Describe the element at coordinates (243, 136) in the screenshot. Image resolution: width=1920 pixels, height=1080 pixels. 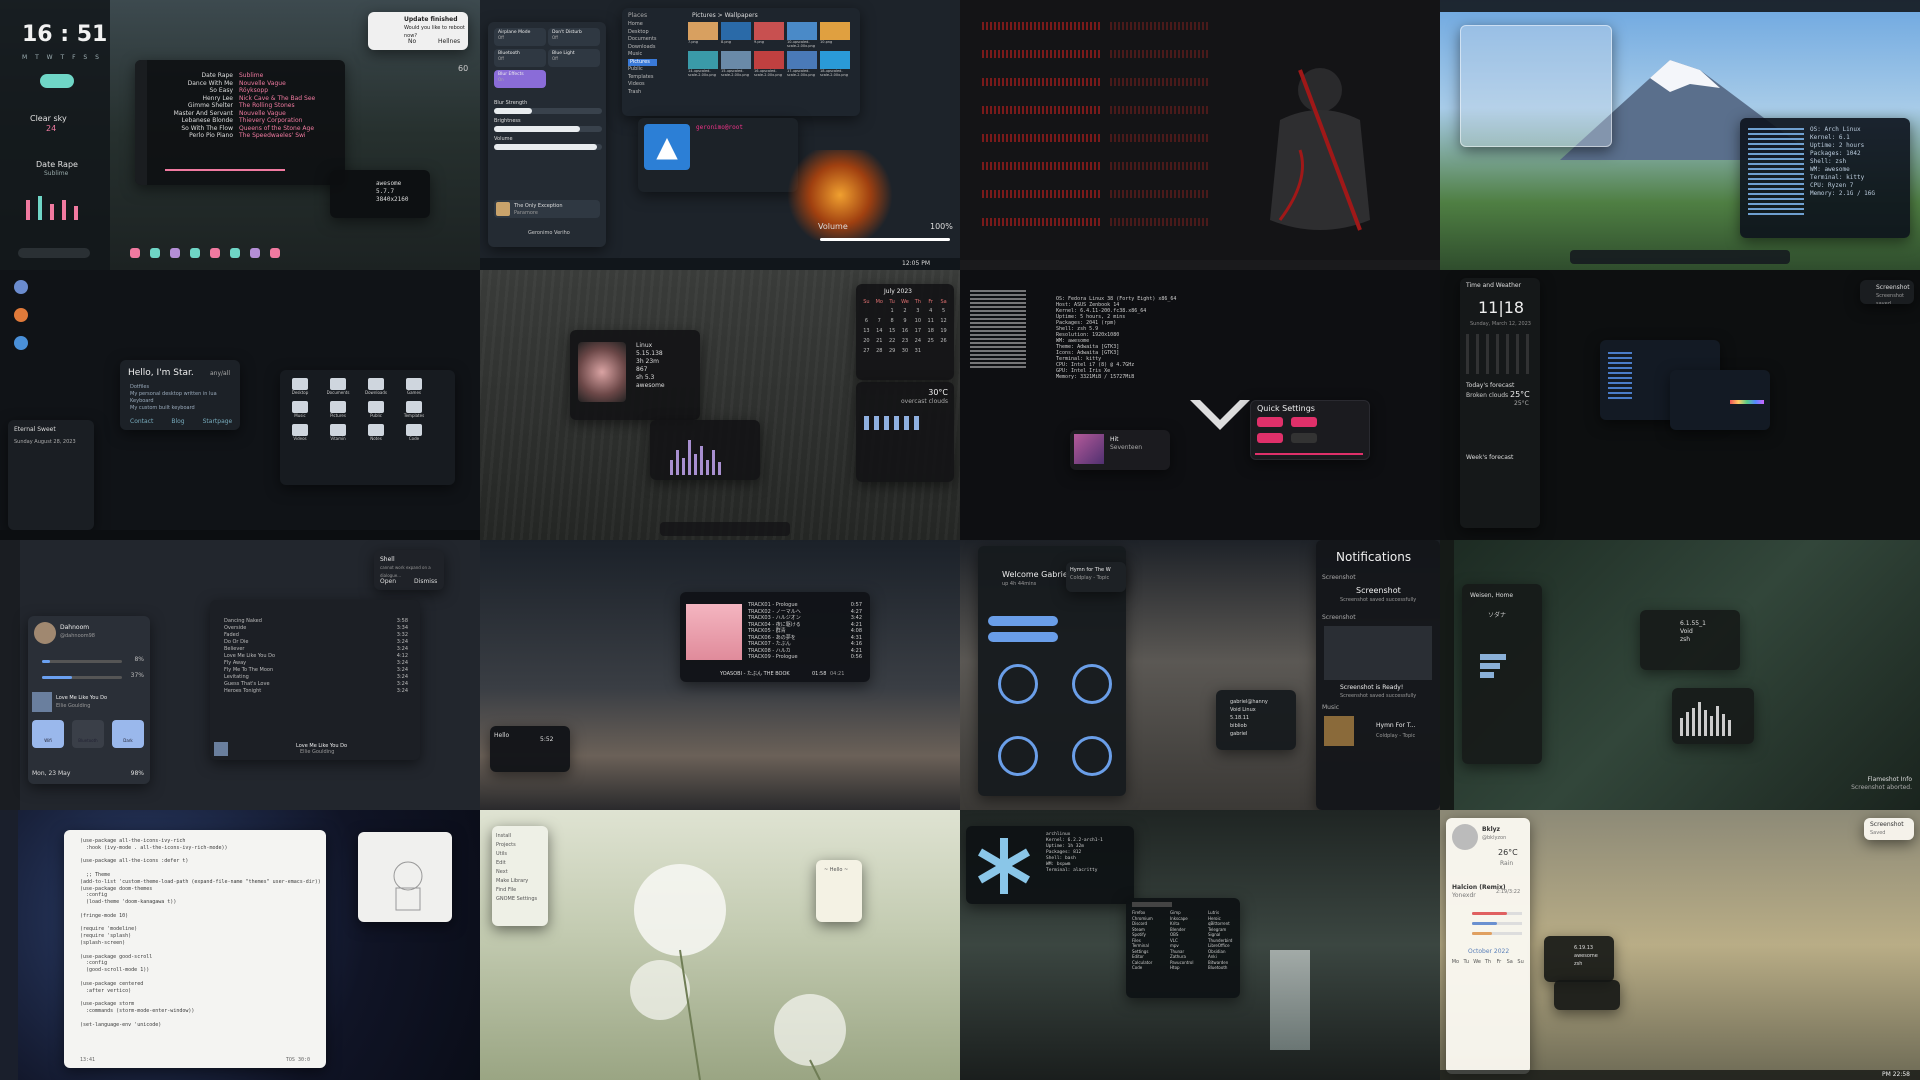
I see `playlist-row: Perlo Pio Piano The Speedwaeles' Swi` at that location.